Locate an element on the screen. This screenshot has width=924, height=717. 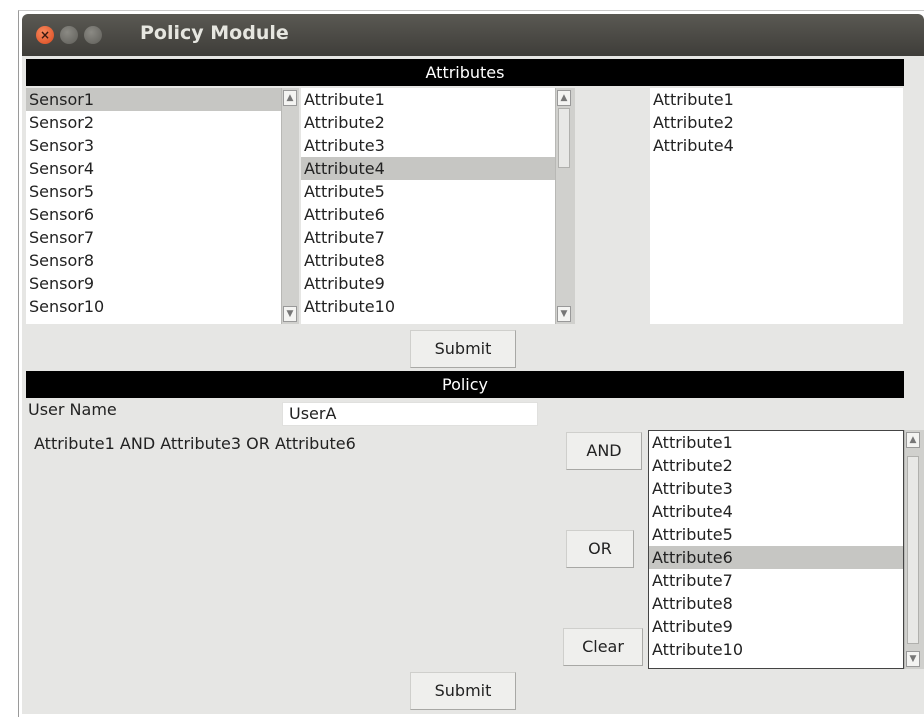
list-item: Sensor8 is located at coordinates (153, 260).